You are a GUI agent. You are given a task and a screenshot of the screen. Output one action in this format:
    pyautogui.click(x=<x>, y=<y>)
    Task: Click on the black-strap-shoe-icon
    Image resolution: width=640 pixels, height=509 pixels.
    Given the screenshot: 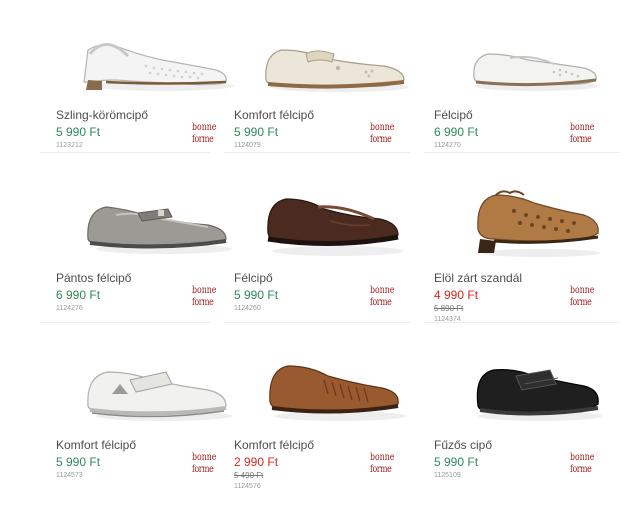 What is the action you would take?
    pyautogui.click(x=539, y=395)
    